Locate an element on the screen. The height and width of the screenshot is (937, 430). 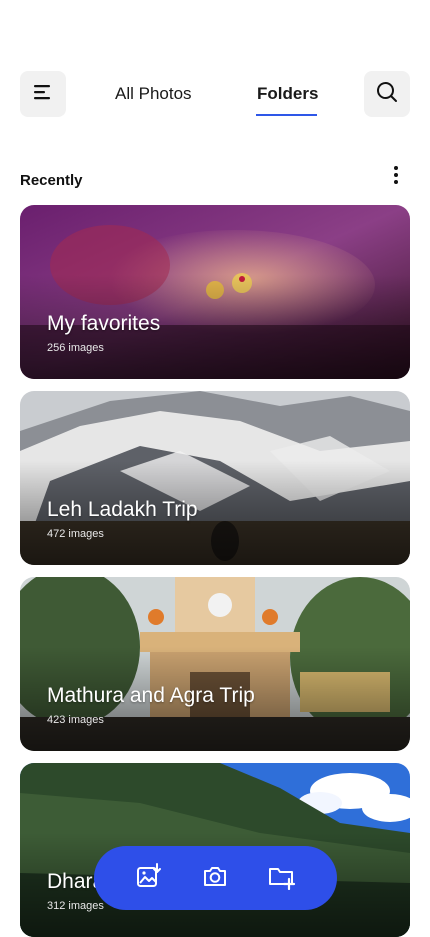
folder-count: 312 images is located at coordinates (75, 906).